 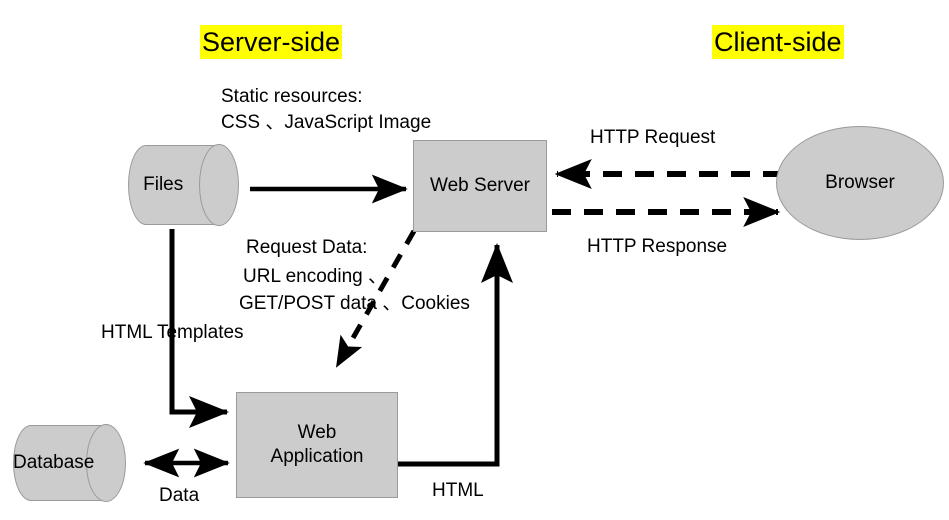 What do you see at coordinates (219, 185) in the screenshot?
I see `cylinder-cap` at bounding box center [219, 185].